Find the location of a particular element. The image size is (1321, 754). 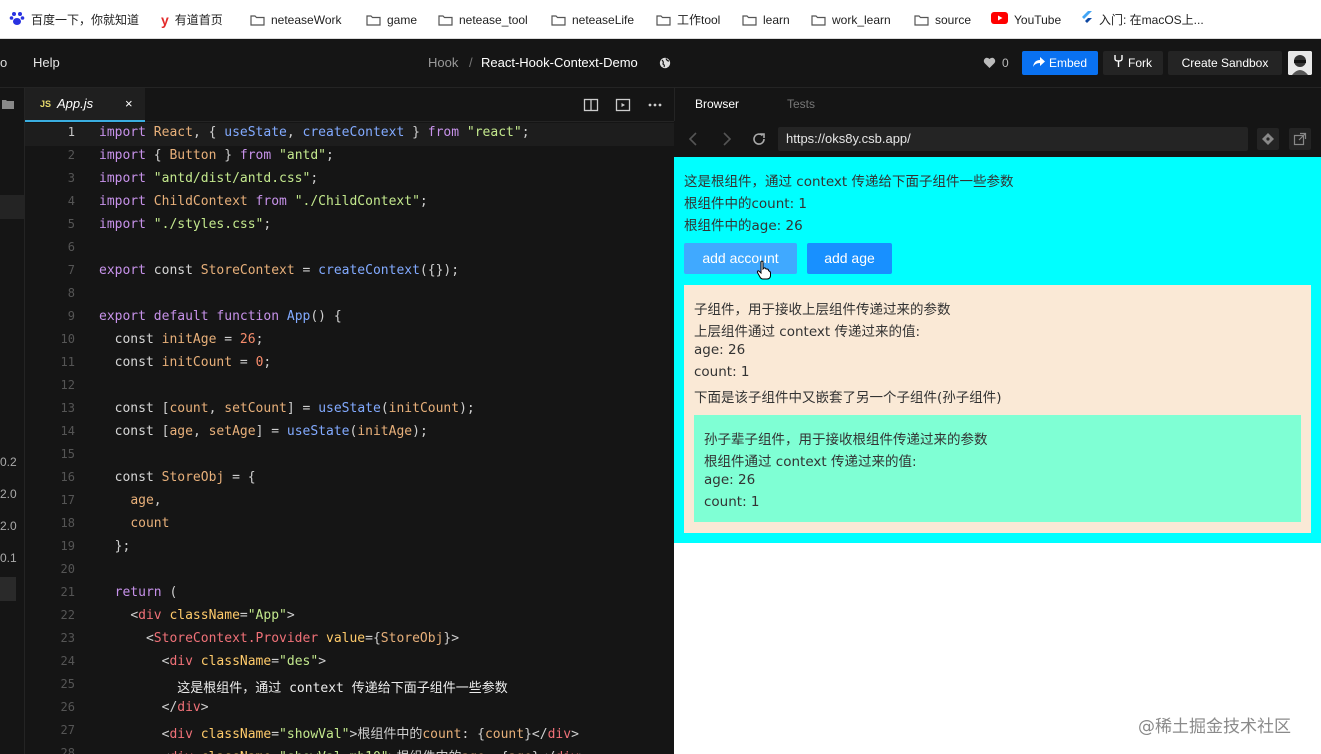

child-age: age: 26 is located at coordinates (720, 350).